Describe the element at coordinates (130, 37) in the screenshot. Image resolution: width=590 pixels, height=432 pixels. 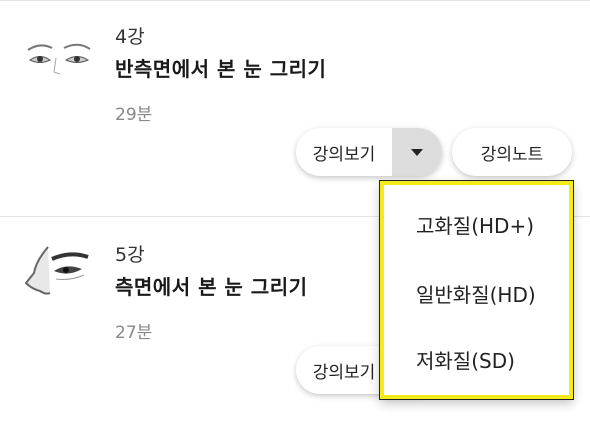
I see `lesson-number: 4강` at that location.